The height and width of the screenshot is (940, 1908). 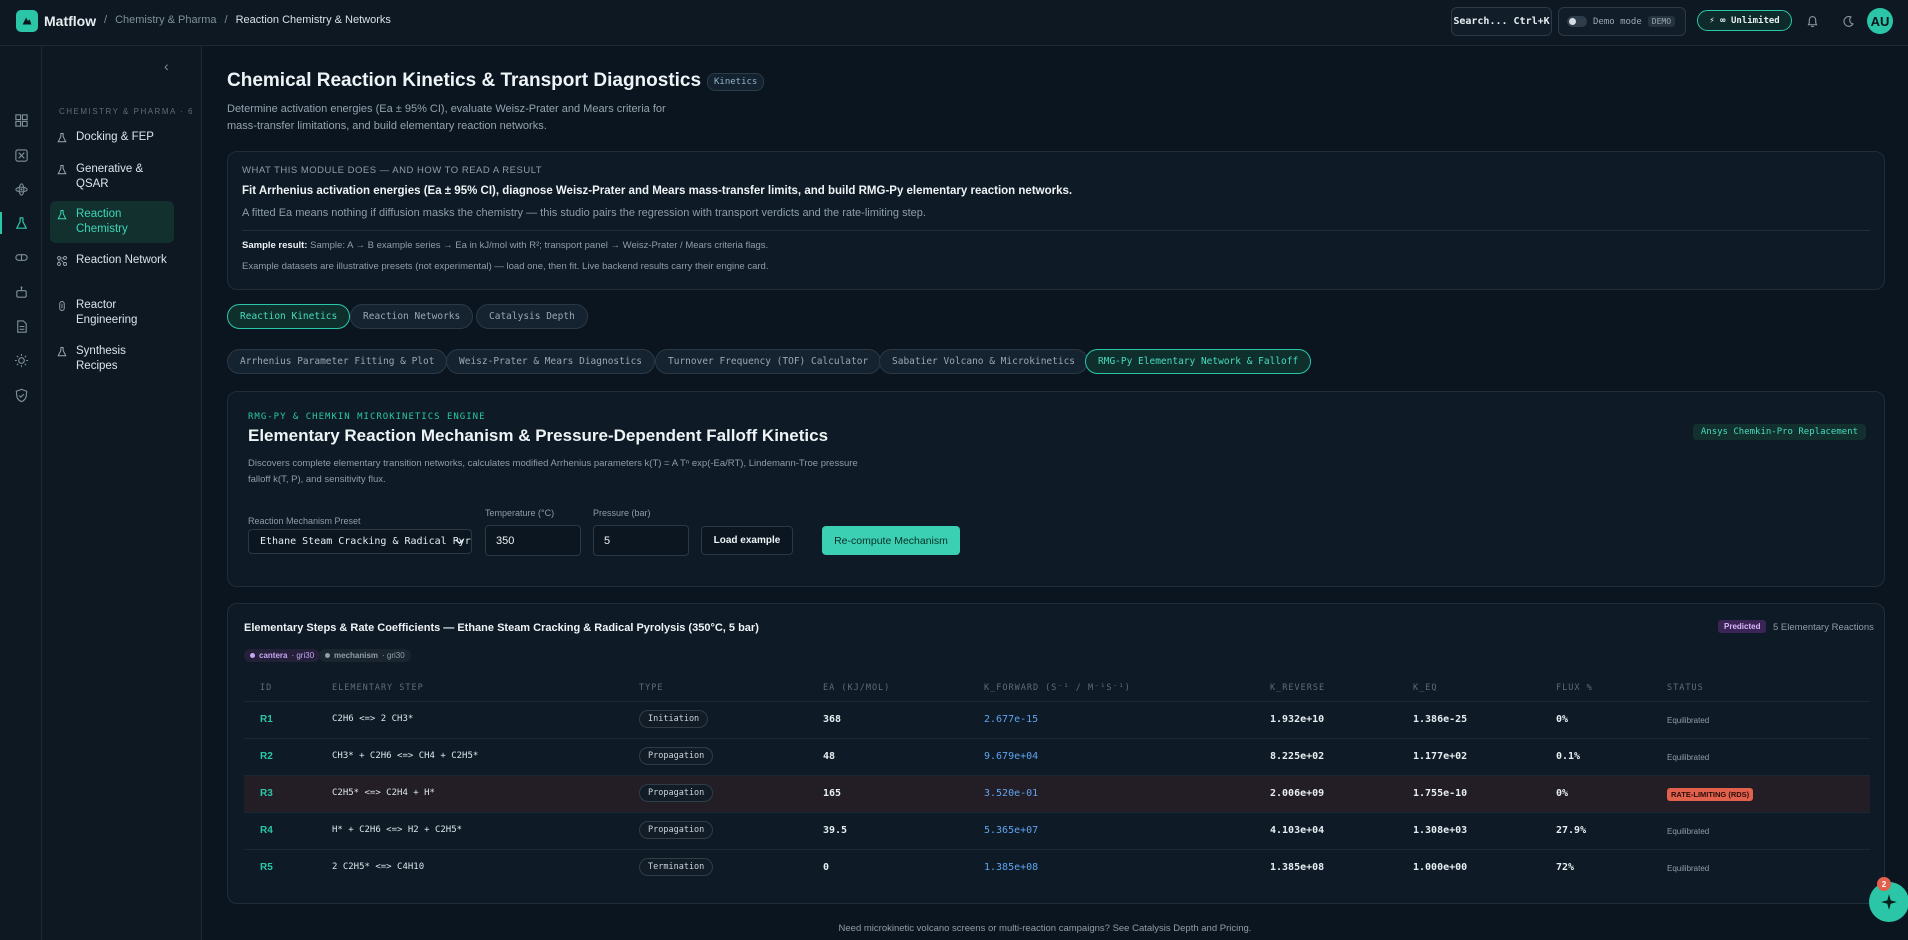 I want to click on recompute-mechanism-button: Re-compute Mechanism, so click(x=891, y=540).